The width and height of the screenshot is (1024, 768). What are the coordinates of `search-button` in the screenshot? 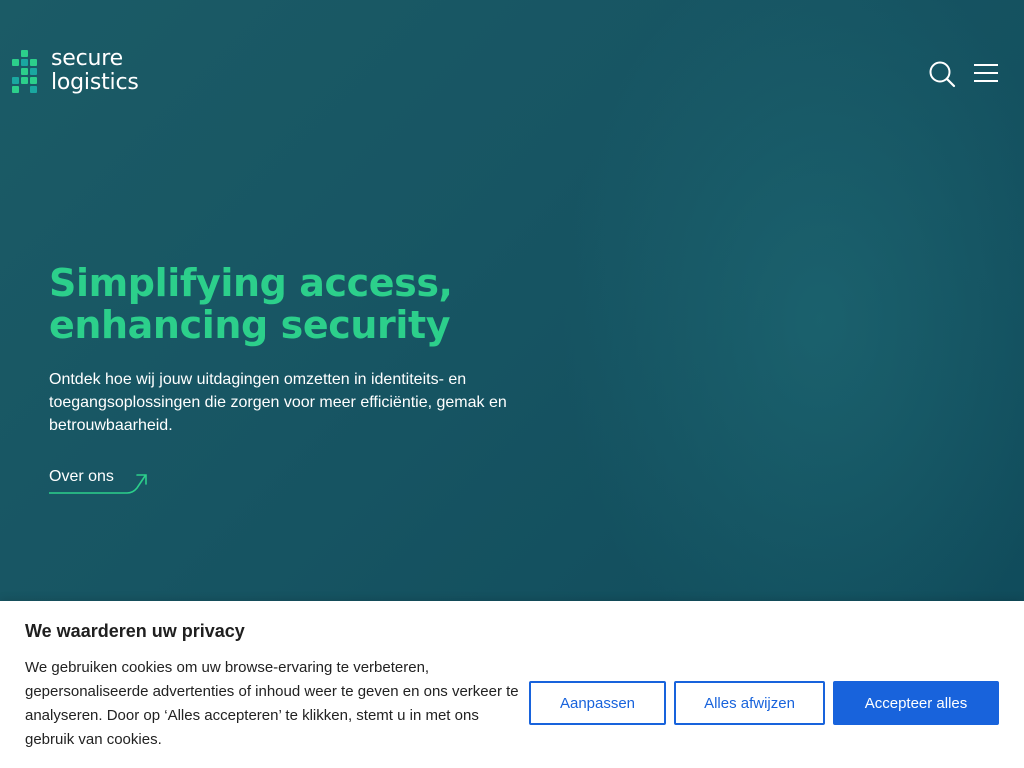 It's located at (942, 74).